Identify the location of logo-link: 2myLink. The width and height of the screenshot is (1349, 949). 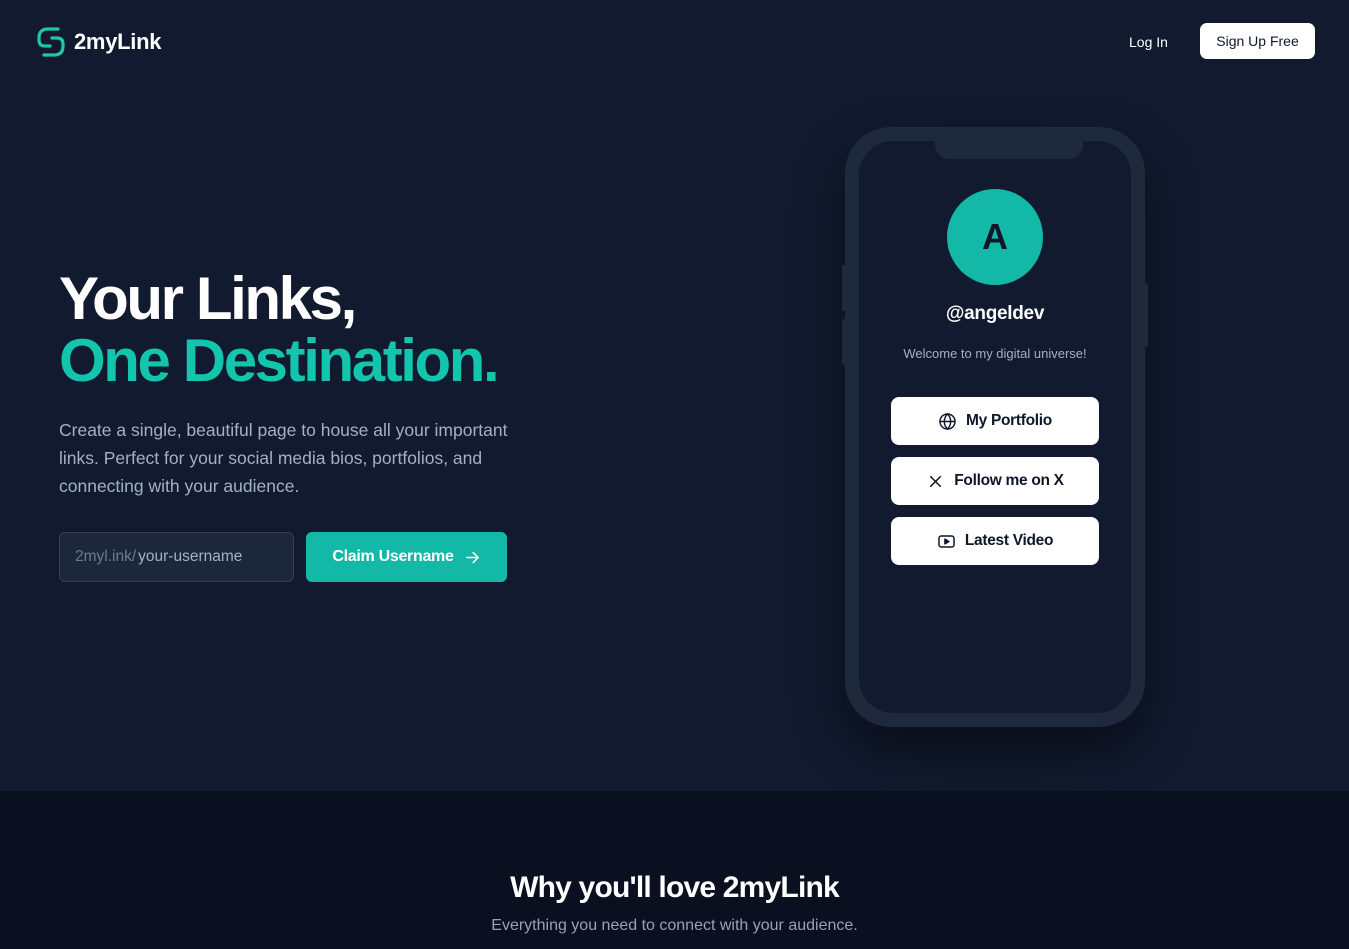
(97, 42).